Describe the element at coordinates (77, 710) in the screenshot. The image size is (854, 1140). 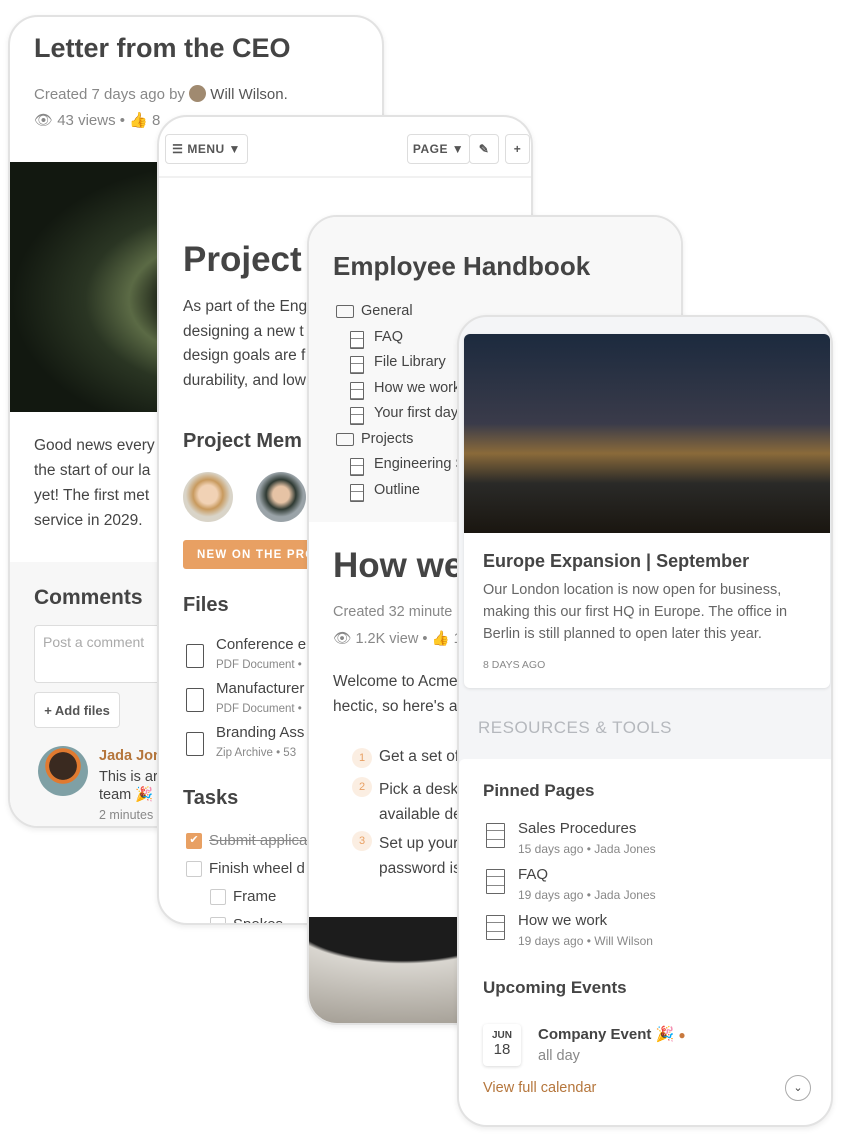
I see `add-files-button: + Add files` at that location.